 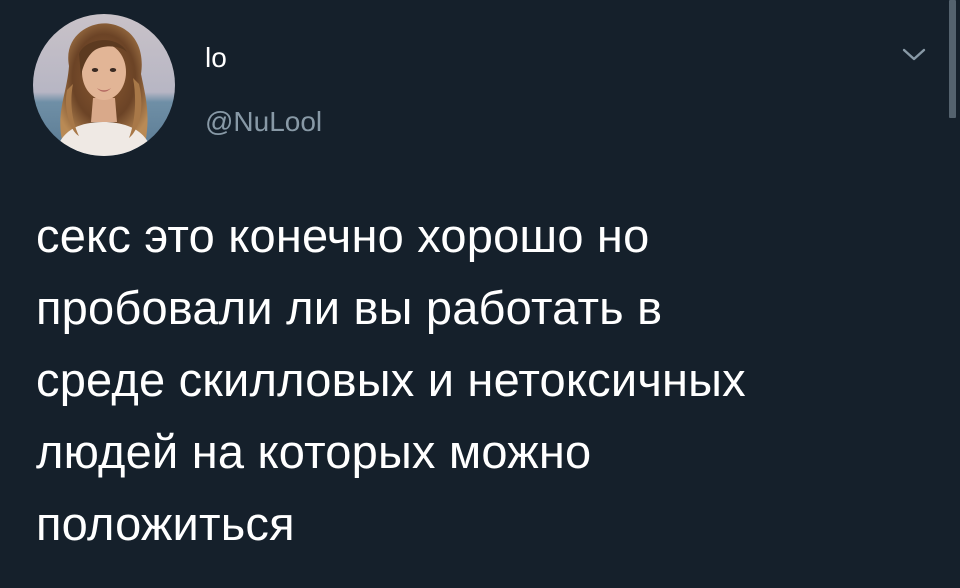 I want to click on avatar, so click(x=104, y=85).